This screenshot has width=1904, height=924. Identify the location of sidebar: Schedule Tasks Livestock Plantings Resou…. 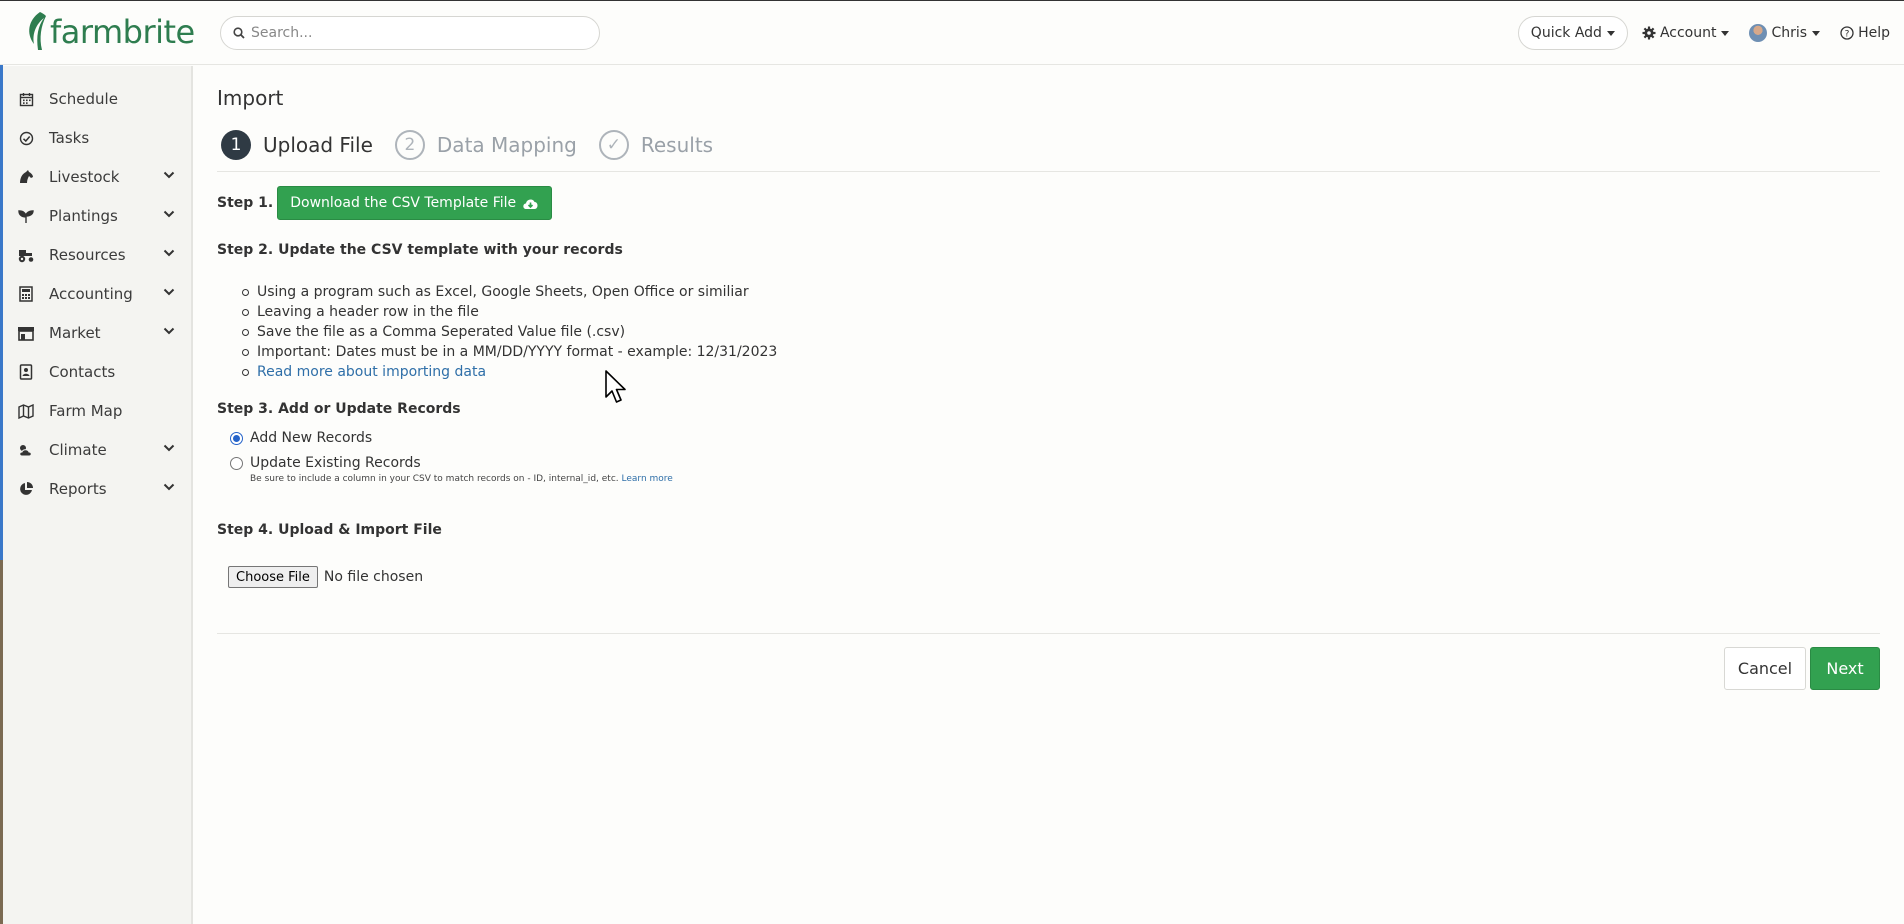
(98, 495).